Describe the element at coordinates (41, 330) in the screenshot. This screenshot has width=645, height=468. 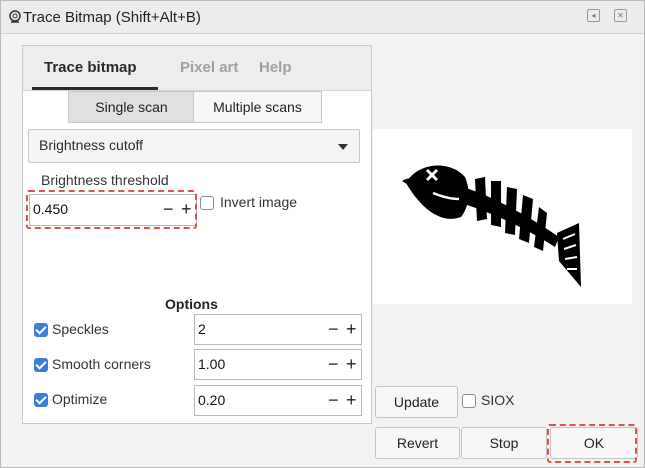
I see `speckles-checkbox` at that location.